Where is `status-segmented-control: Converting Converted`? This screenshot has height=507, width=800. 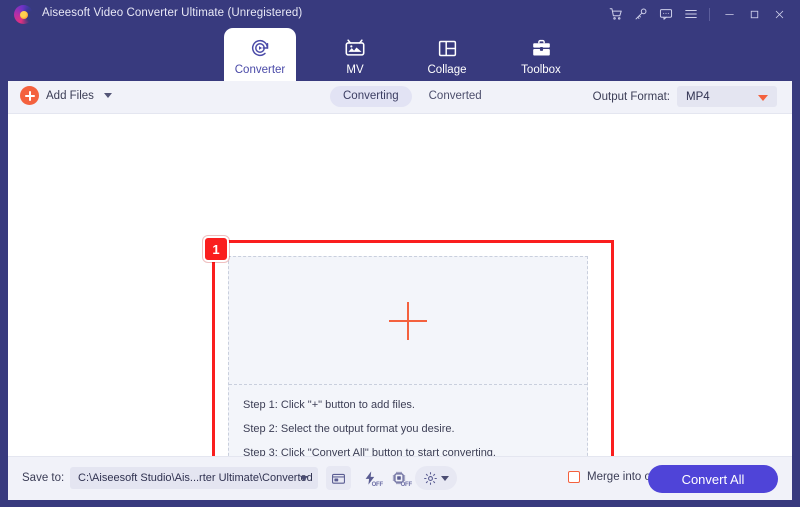 status-segmented-control: Converting Converted is located at coordinates (412, 96).